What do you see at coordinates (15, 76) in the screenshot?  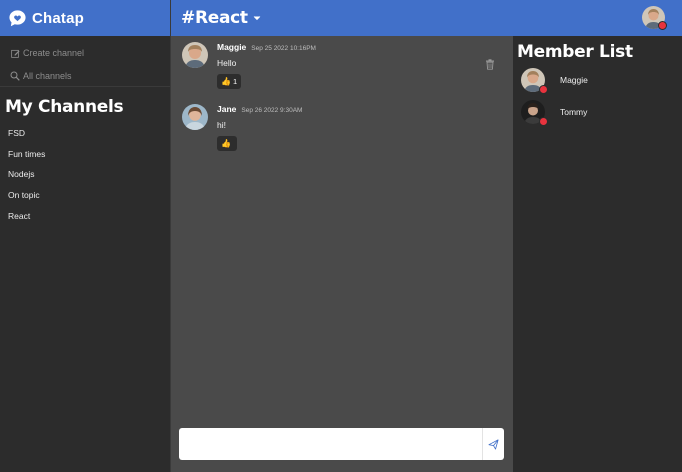 I see `search-icon` at bounding box center [15, 76].